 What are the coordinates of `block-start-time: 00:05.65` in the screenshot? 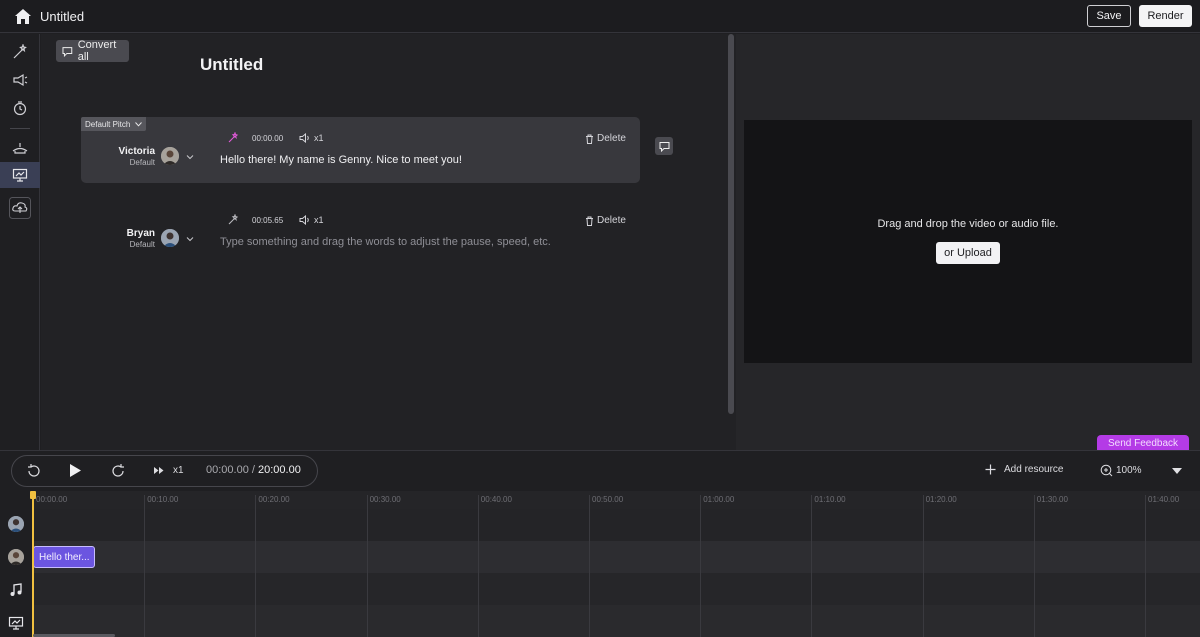 It's located at (268, 220).